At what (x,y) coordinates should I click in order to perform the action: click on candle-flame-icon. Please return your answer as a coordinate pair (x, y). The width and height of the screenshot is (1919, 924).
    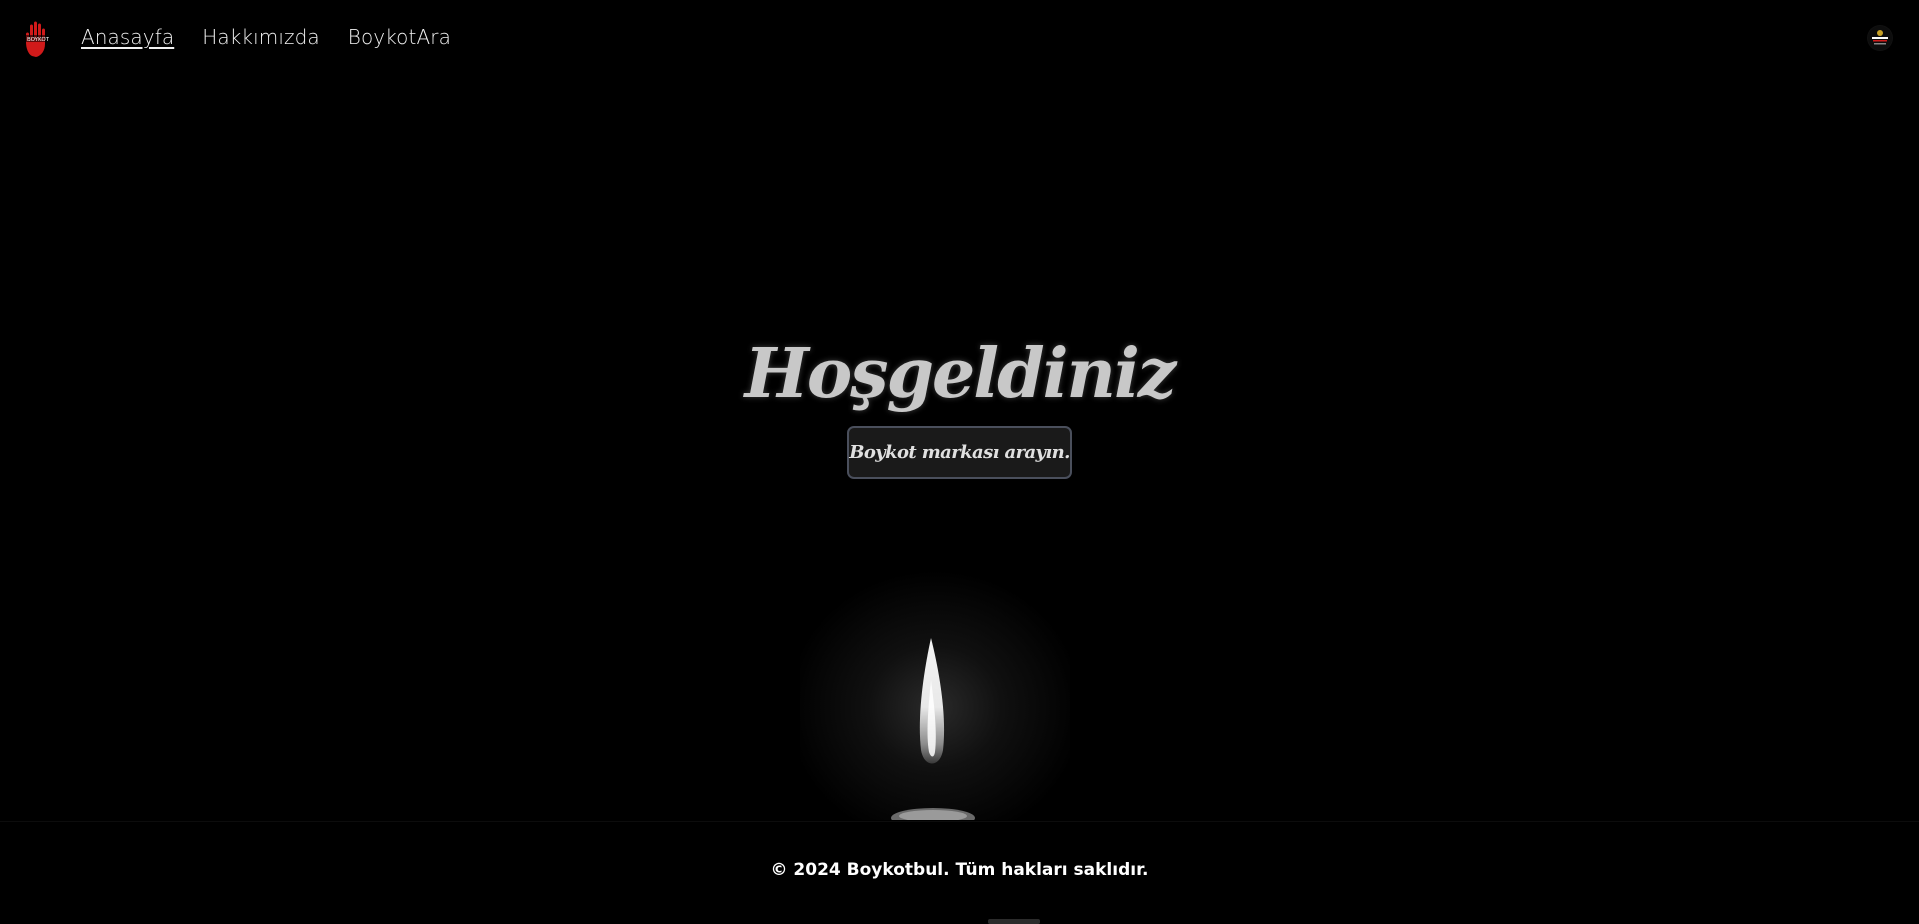
    Looking at the image, I should click on (935, 699).